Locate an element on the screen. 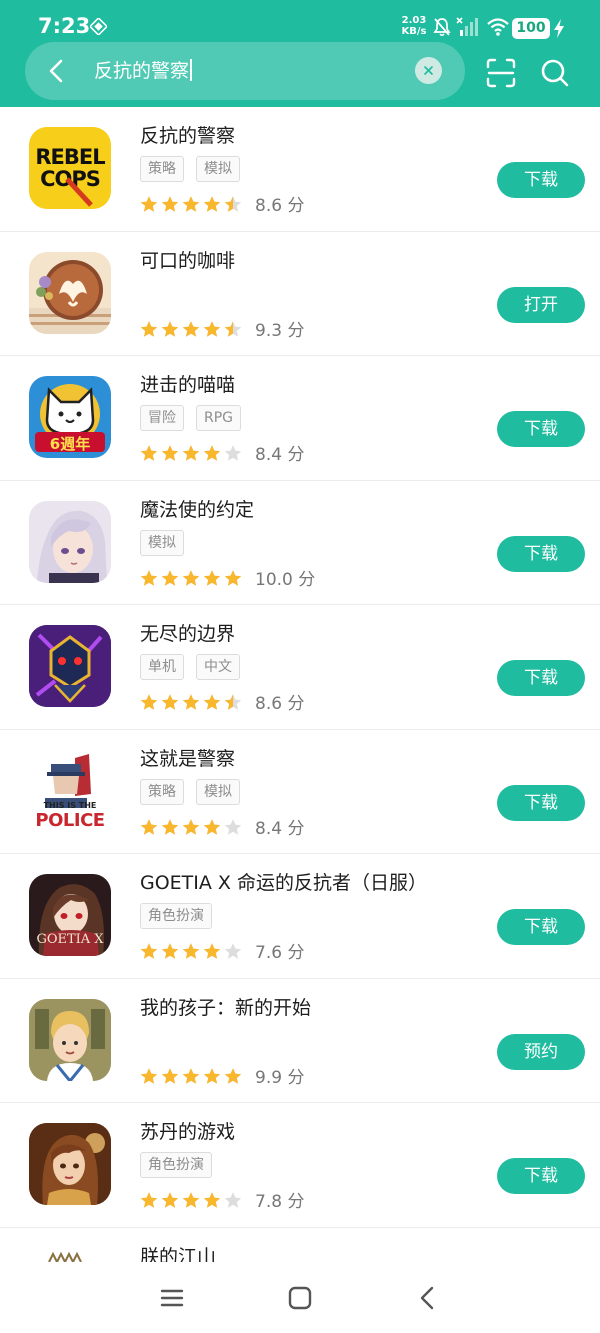  list-item: 我的孩子：新的开始 9.9 分 预约 is located at coordinates (300, 1041).